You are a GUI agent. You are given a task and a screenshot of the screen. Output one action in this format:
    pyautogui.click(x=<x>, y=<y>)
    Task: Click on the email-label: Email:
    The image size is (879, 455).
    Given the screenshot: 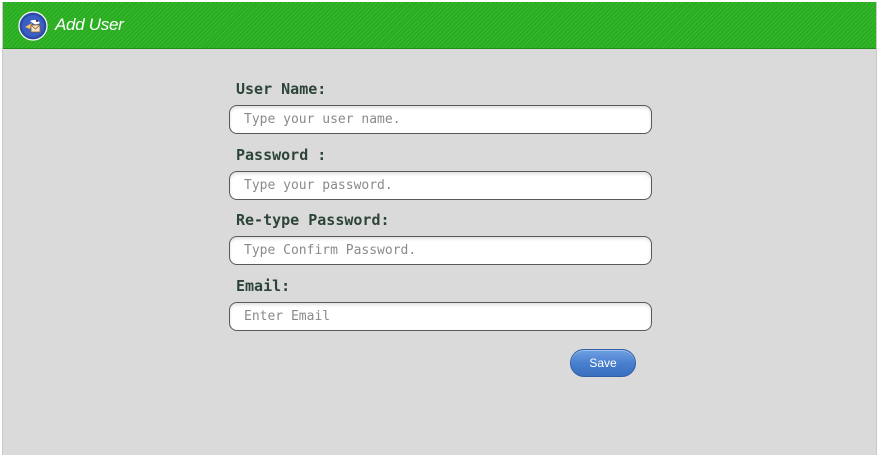 What is the action you would take?
    pyautogui.click(x=263, y=286)
    